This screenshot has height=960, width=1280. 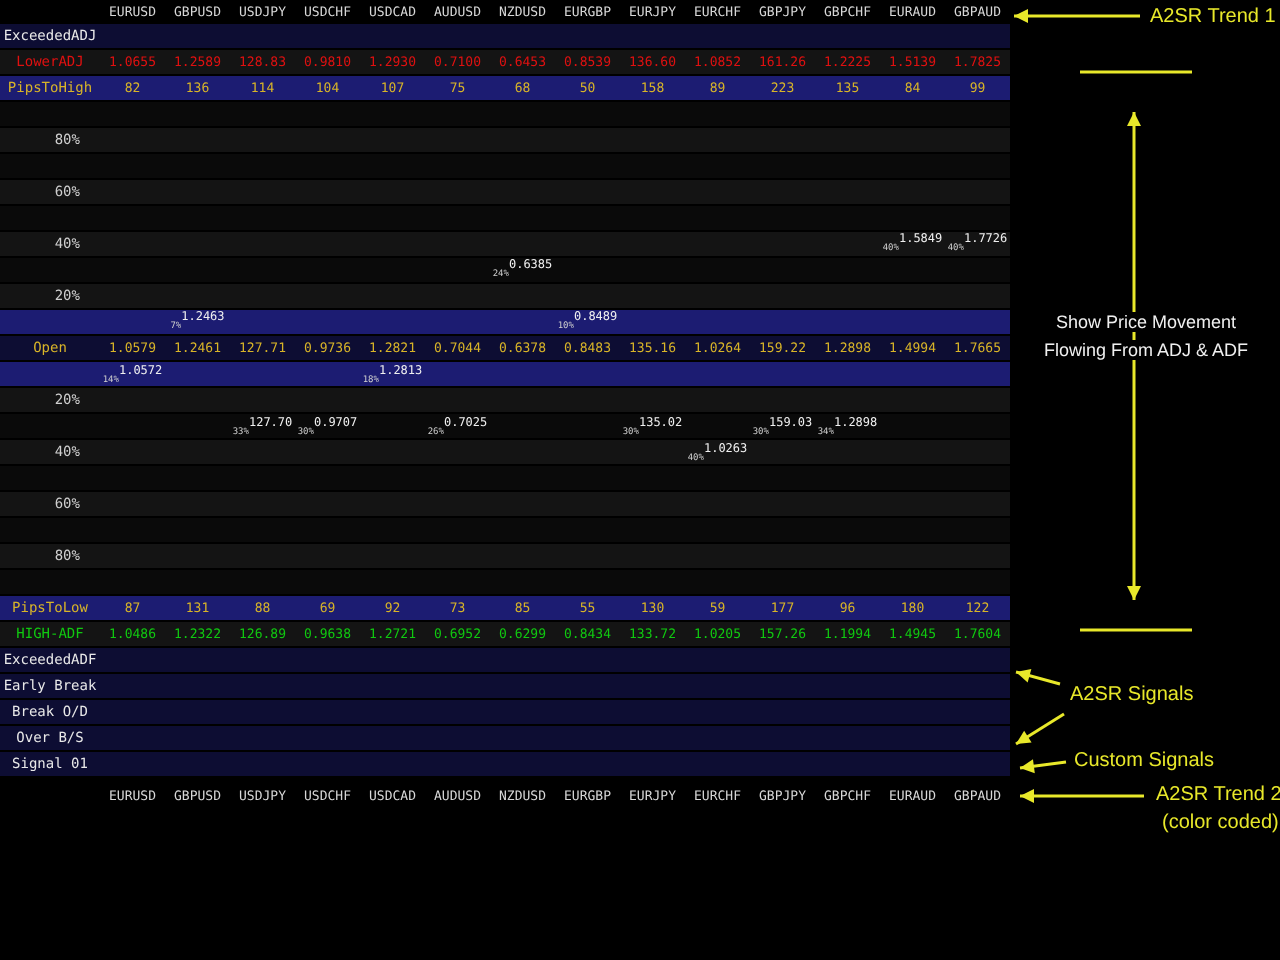 What do you see at coordinates (1220, 823) in the screenshot?
I see `annotation-label: (color coded)` at bounding box center [1220, 823].